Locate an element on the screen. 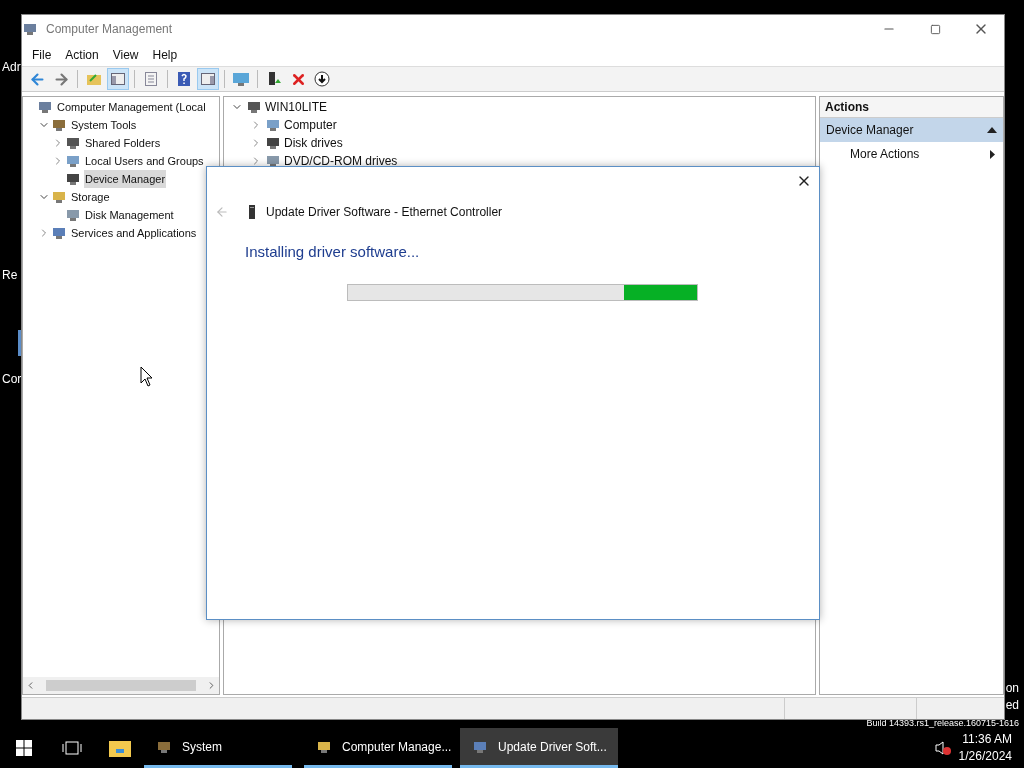 This screenshot has height=768, width=1024. device-icon is located at coordinates (252, 212).